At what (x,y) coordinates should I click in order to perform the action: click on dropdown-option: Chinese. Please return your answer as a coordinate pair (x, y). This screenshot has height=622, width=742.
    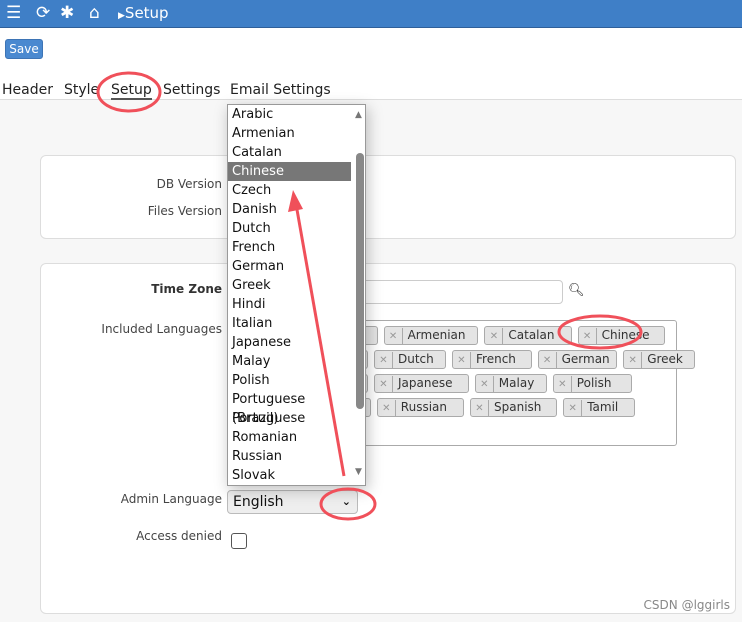
    Looking at the image, I should click on (289, 171).